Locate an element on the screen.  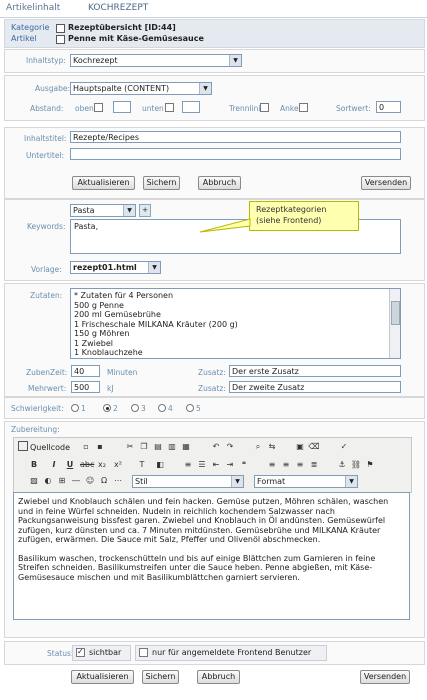
zutaten-scrollbar is located at coordinates (394, 323).